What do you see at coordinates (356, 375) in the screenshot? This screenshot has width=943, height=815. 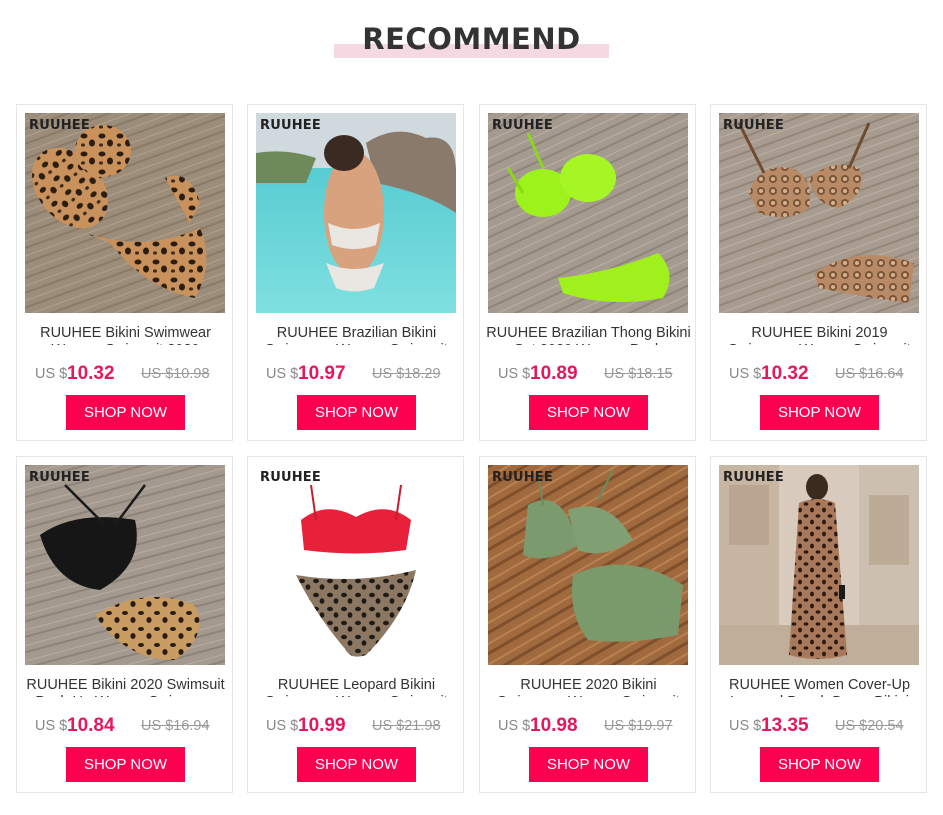 I see `price-row: US $ 10.97 US $18.29` at bounding box center [356, 375].